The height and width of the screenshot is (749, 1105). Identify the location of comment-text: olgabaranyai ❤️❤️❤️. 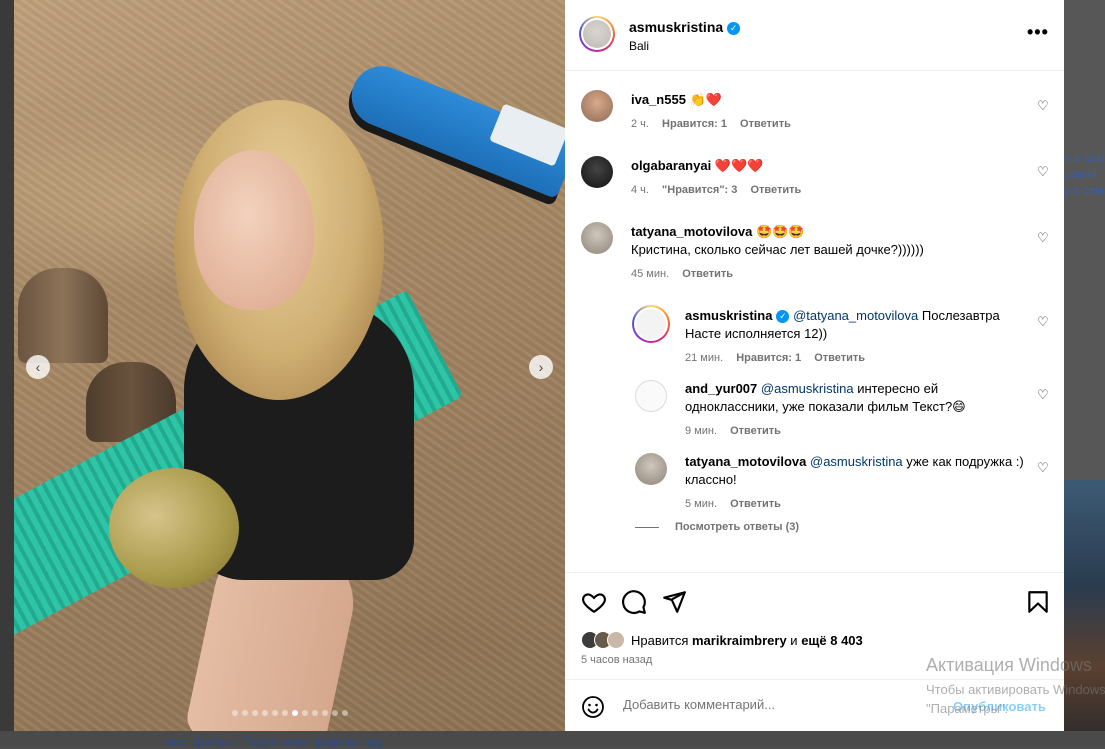
(697, 165).